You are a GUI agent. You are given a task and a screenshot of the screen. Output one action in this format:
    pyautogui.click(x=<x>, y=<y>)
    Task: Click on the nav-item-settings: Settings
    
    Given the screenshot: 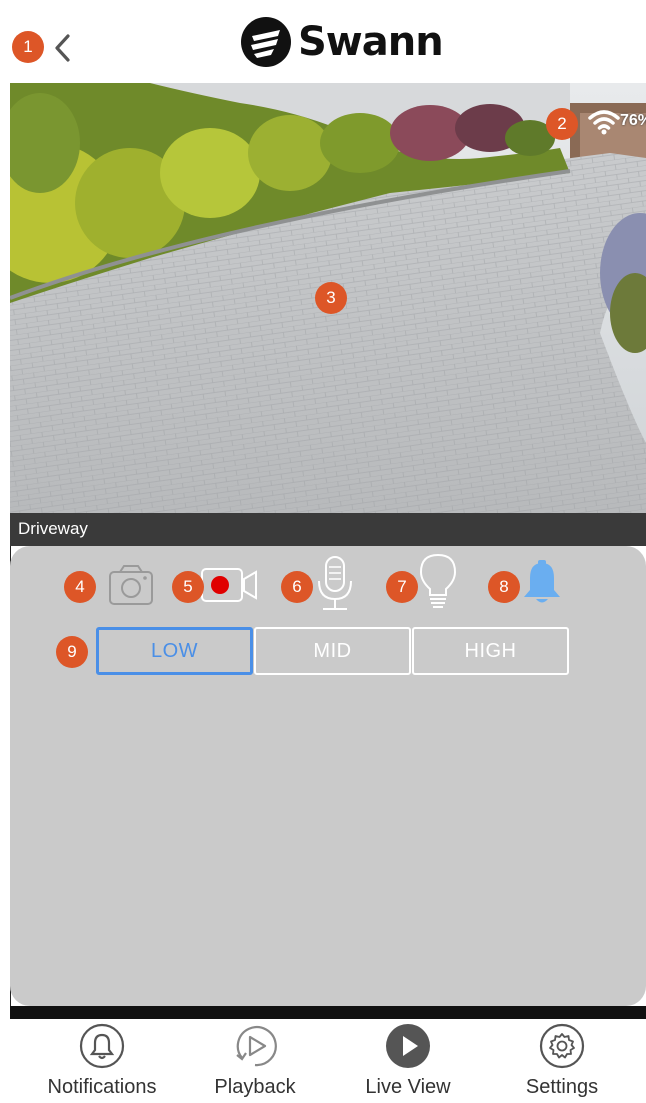 What is the action you would take?
    pyautogui.click(x=562, y=1061)
    